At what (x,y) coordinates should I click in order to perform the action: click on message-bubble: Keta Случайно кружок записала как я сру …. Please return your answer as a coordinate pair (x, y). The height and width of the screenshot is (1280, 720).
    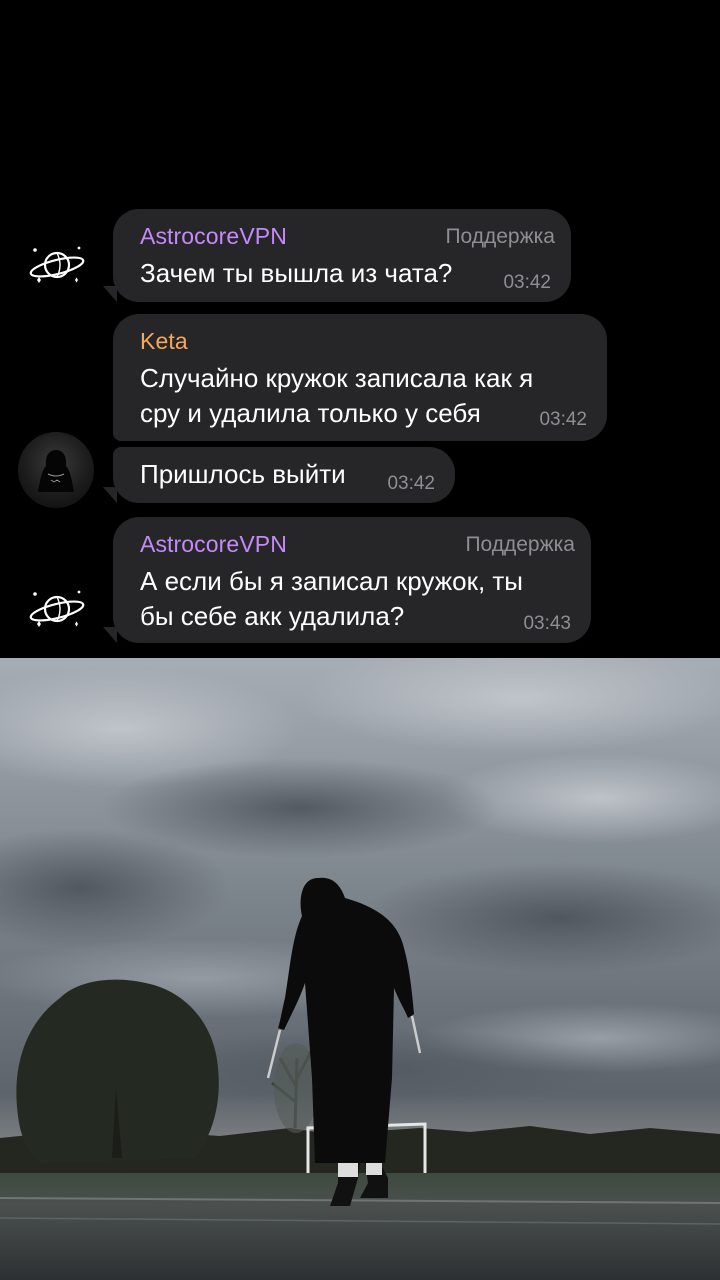
    Looking at the image, I should click on (360, 377).